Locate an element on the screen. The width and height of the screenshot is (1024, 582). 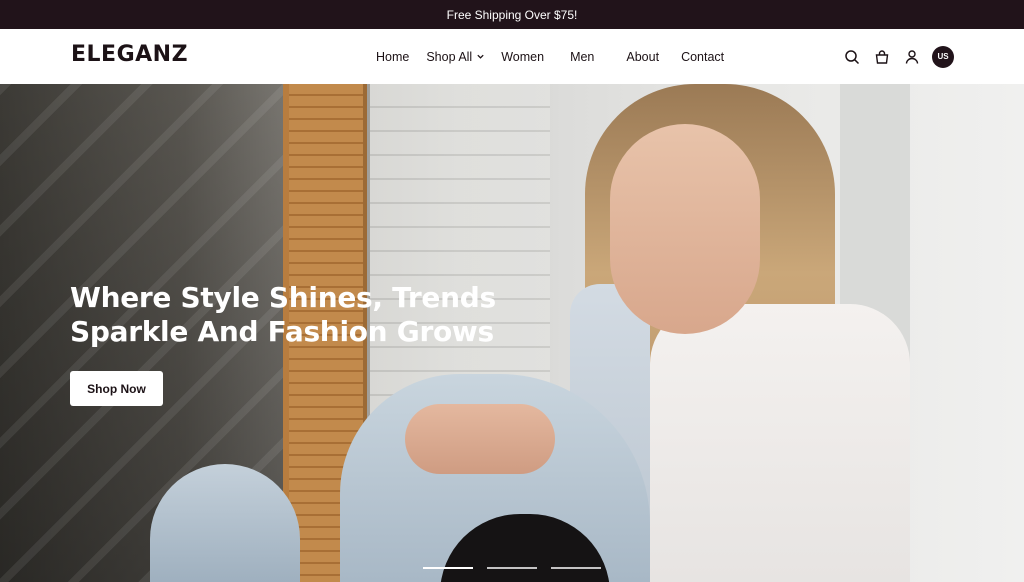
nav-men-label: Men is located at coordinates (582, 56).